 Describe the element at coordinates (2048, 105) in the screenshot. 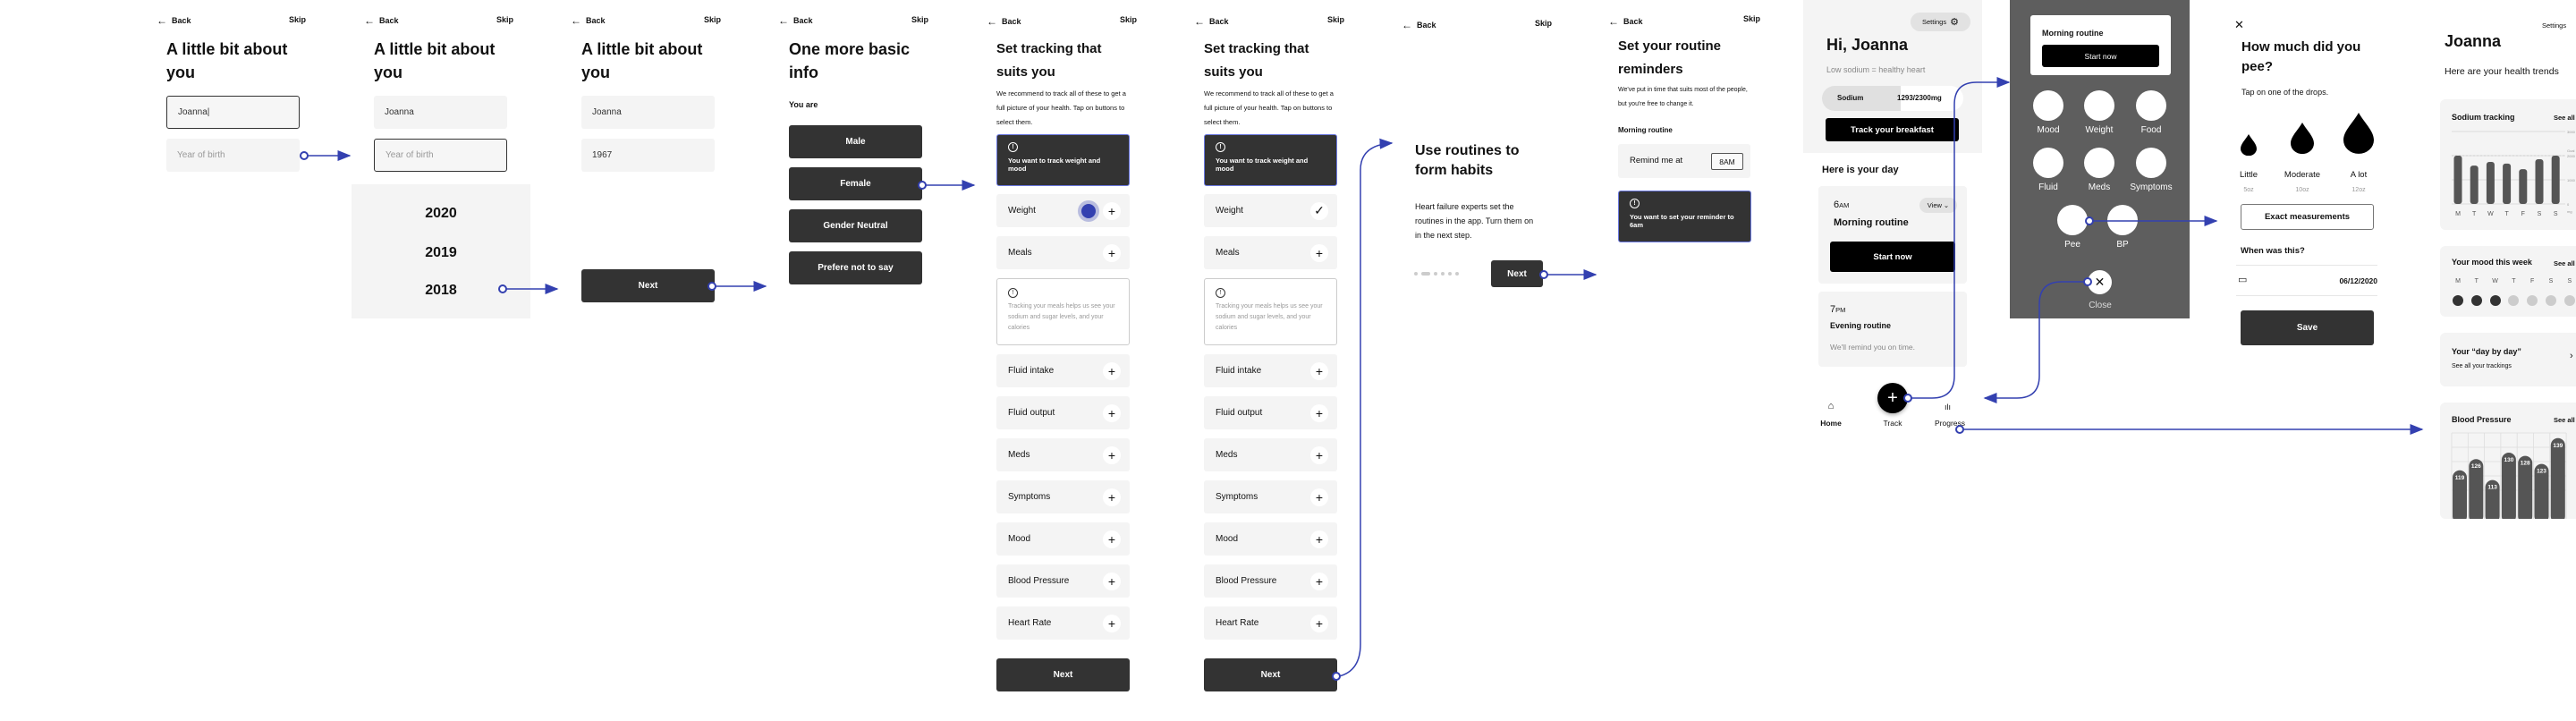

I see `track-option-mood` at that location.